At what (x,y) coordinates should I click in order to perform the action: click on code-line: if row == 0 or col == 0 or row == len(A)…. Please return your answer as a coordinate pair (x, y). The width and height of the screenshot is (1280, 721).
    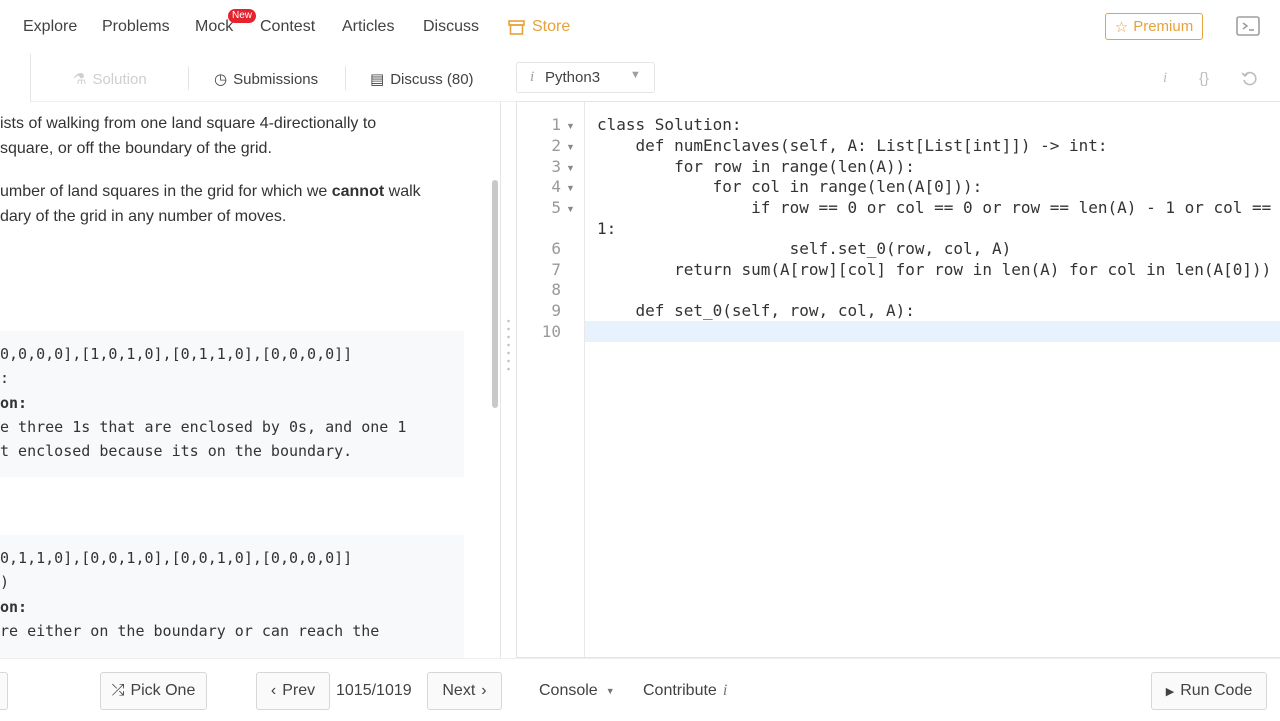
    Looking at the image, I should click on (1011, 207).